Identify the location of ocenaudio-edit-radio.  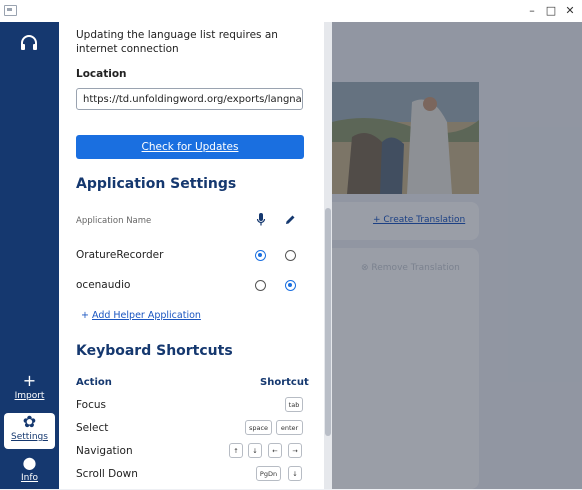
(290, 285).